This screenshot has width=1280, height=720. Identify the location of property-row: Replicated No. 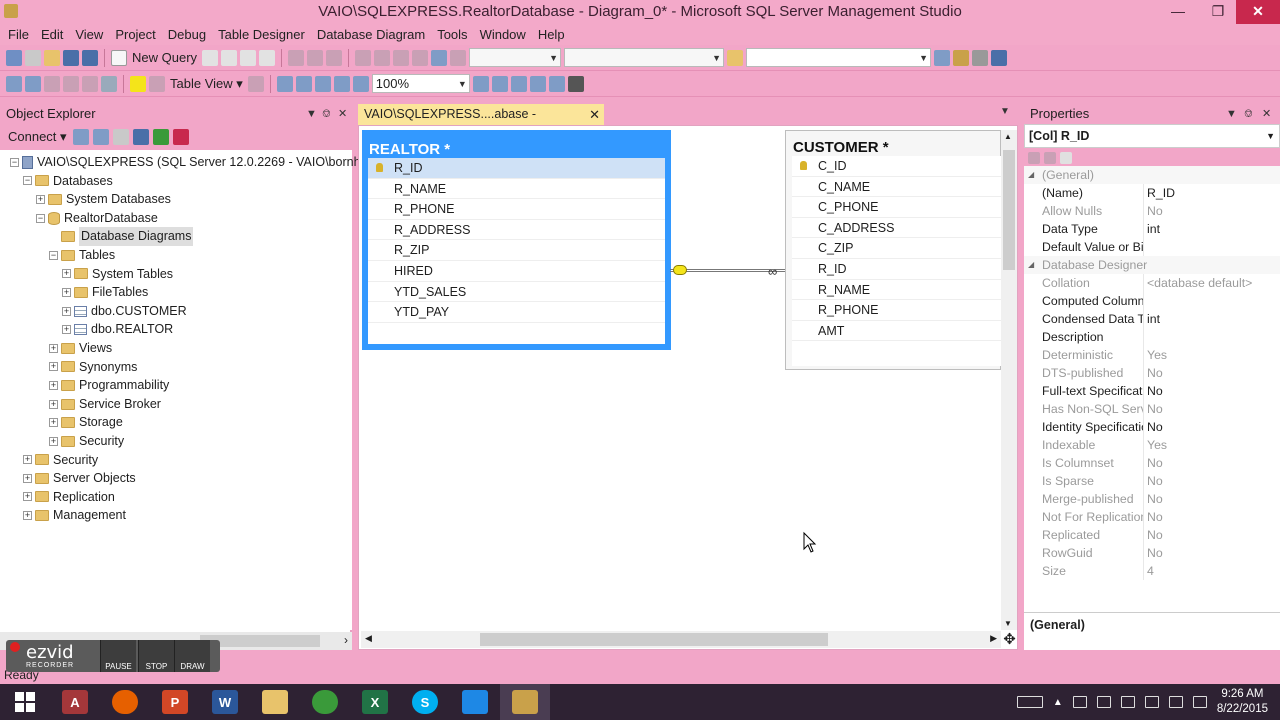
(1152, 535).